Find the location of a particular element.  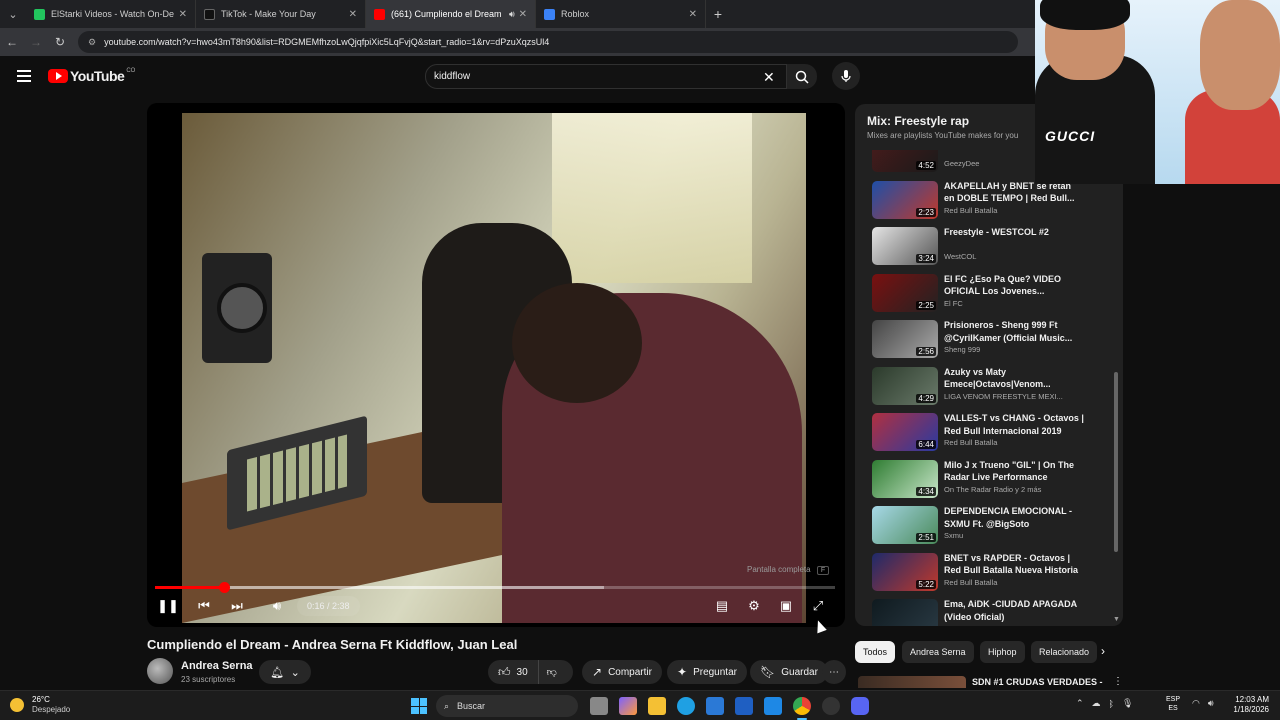

wifi-icon: ◠ is located at coordinates (1196, 703).